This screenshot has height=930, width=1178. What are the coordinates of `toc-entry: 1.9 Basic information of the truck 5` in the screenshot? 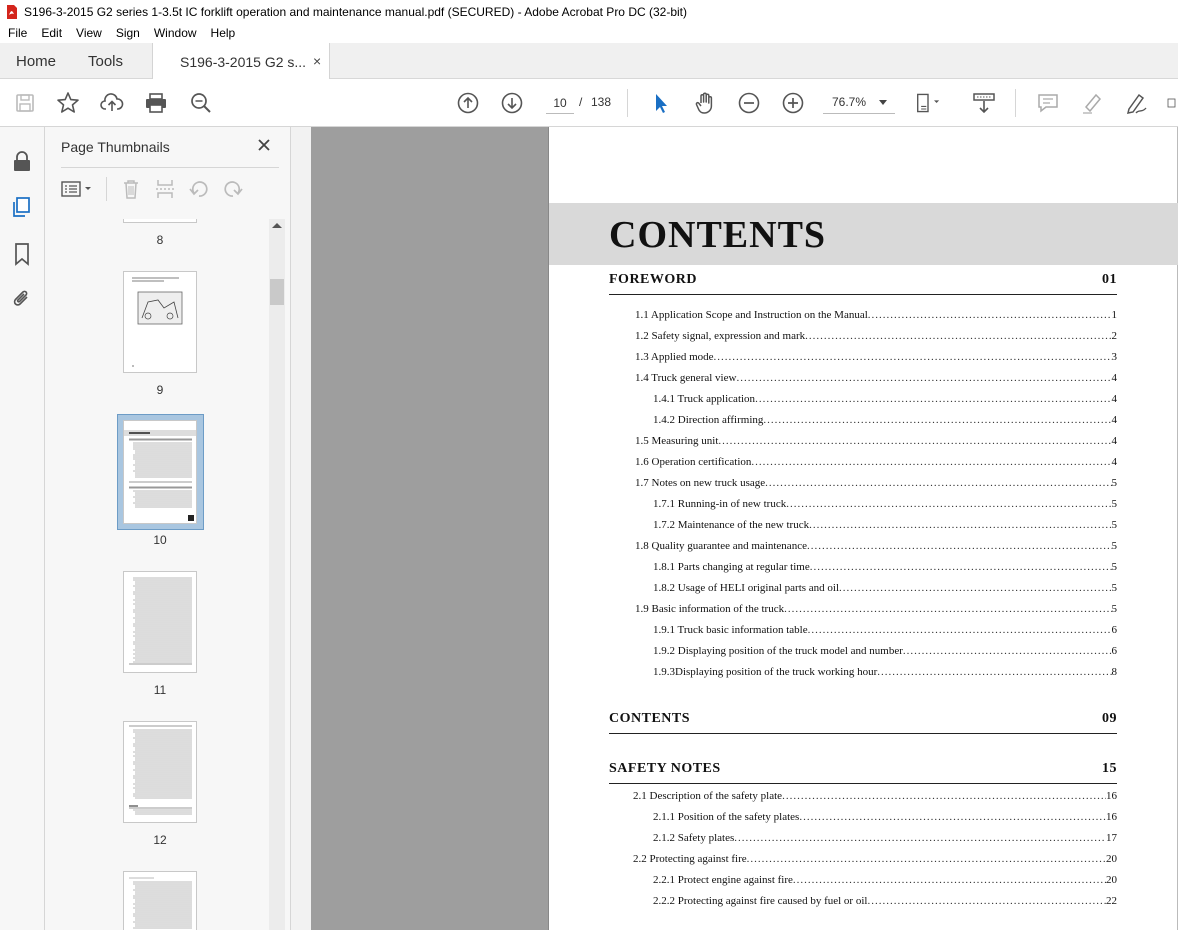 It's located at (876, 610).